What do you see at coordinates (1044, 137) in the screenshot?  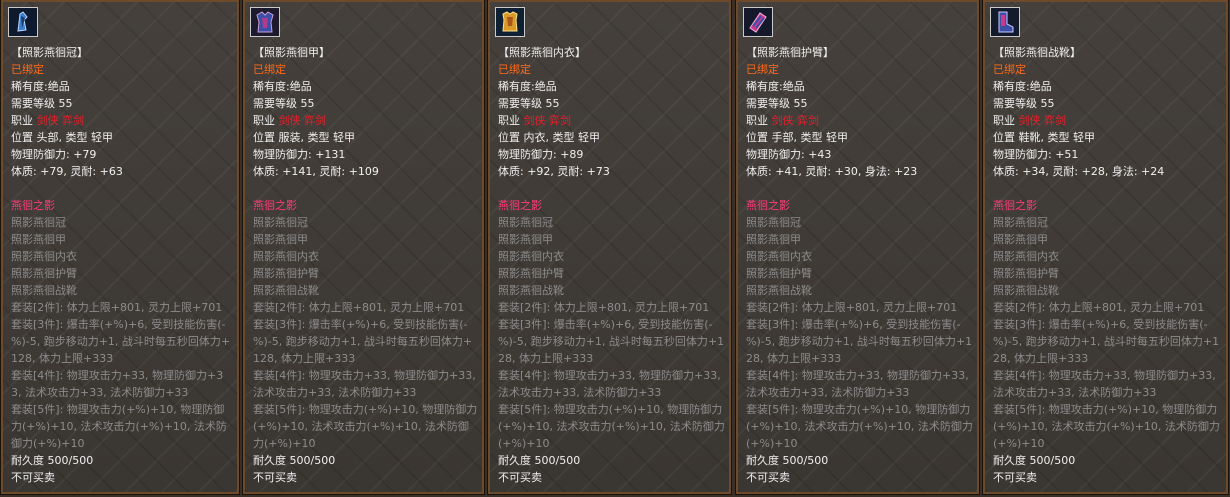 I see `slot-type: 位置 鞋靴, 类型 轻甲` at bounding box center [1044, 137].